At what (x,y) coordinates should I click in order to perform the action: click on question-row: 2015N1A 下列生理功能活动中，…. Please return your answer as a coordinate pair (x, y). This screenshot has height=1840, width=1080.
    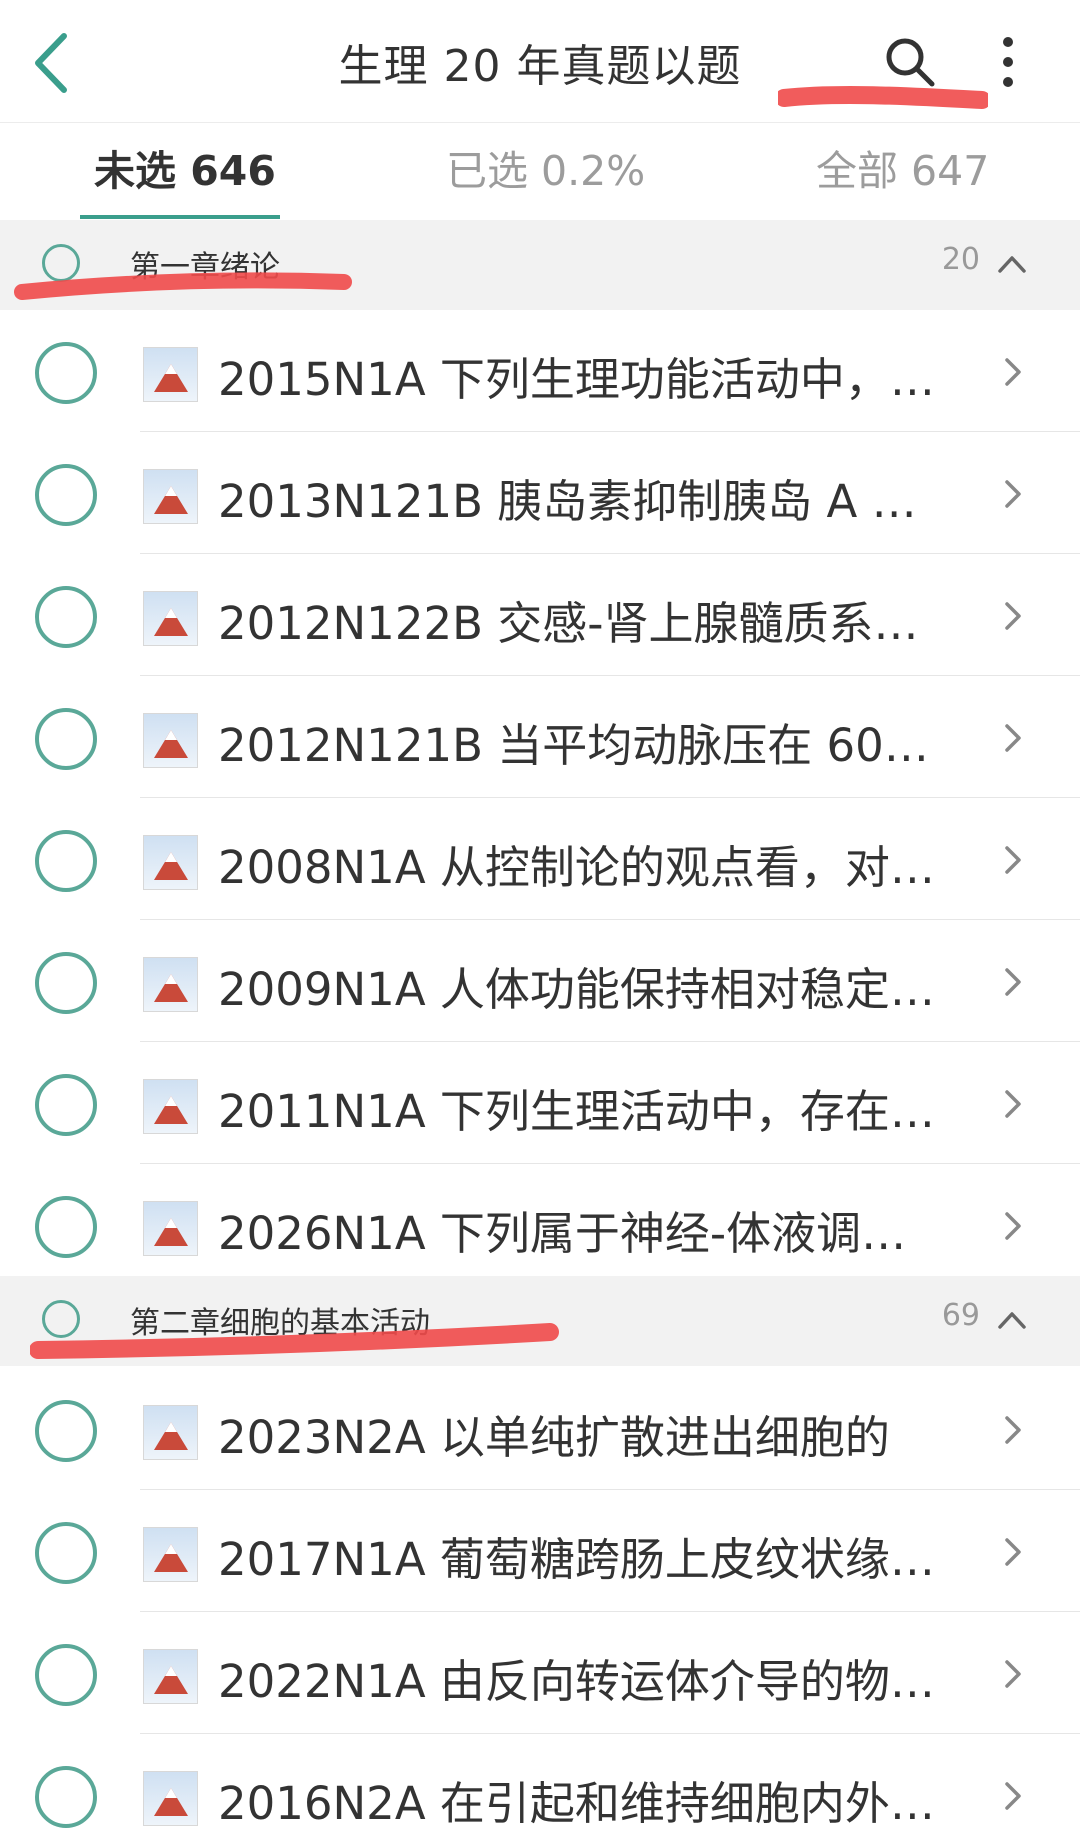
    Looking at the image, I should click on (540, 371).